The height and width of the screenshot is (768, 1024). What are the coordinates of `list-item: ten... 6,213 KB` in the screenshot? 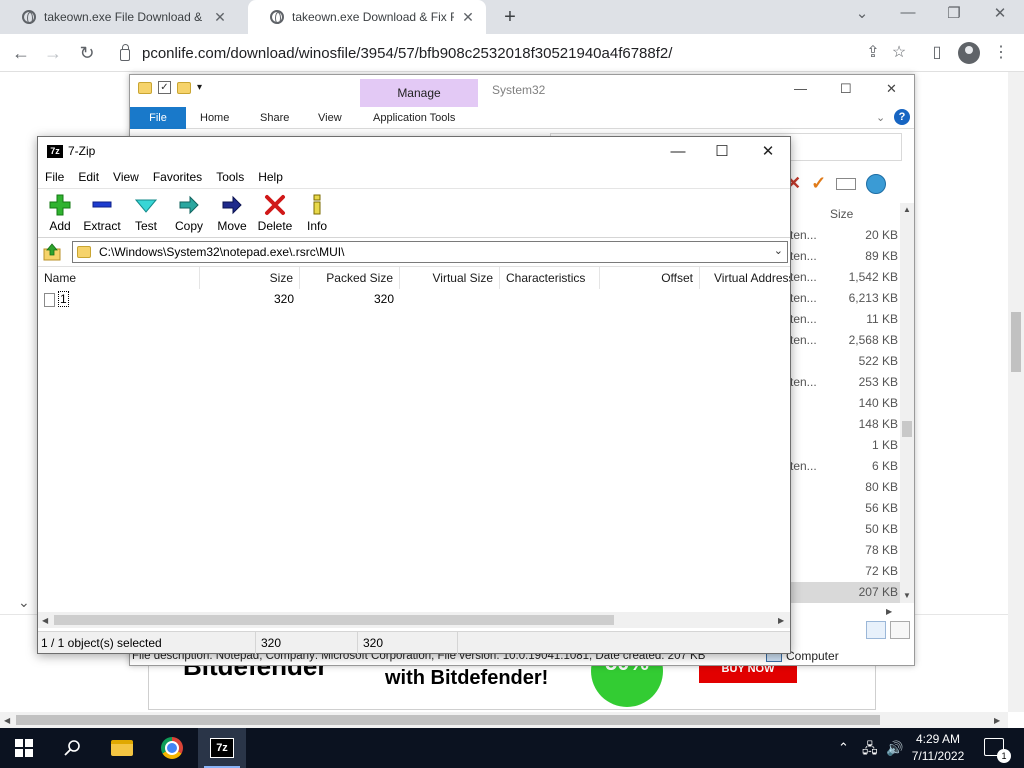 It's located at (845, 298).